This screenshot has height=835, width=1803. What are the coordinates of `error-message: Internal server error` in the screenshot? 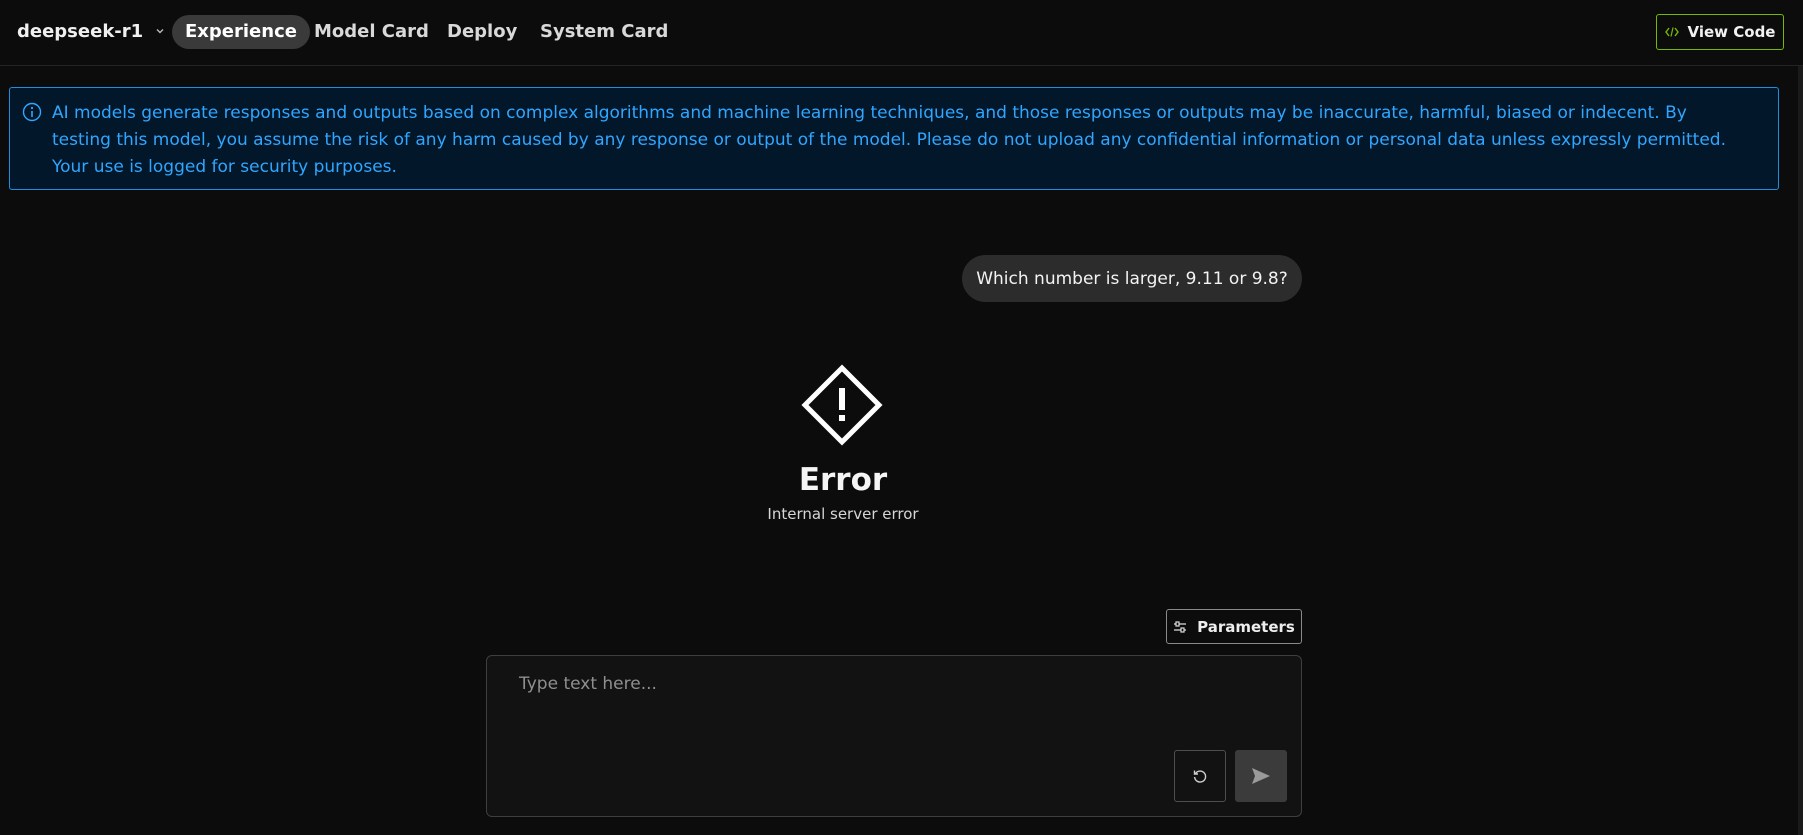 It's located at (843, 514).